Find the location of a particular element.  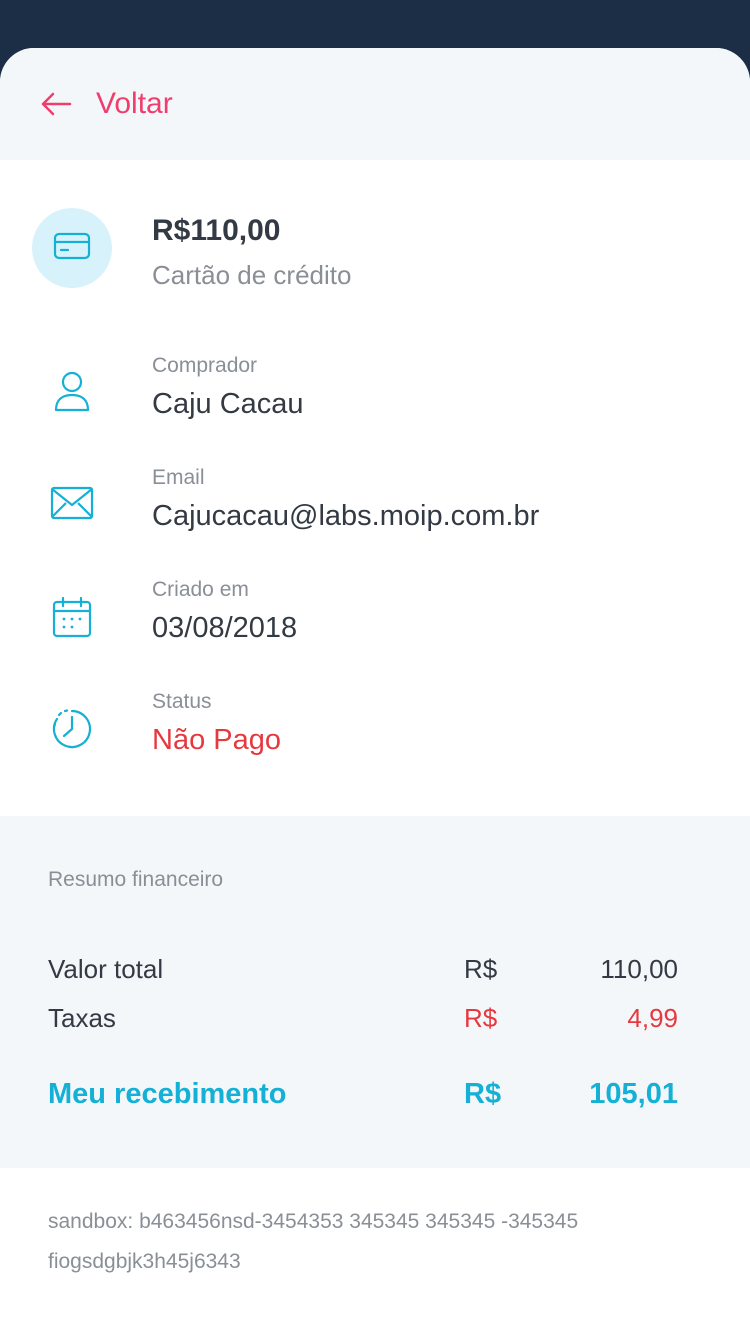

summary-row-fees: Taxas R$ 4,99 is located at coordinates (363, 1023).